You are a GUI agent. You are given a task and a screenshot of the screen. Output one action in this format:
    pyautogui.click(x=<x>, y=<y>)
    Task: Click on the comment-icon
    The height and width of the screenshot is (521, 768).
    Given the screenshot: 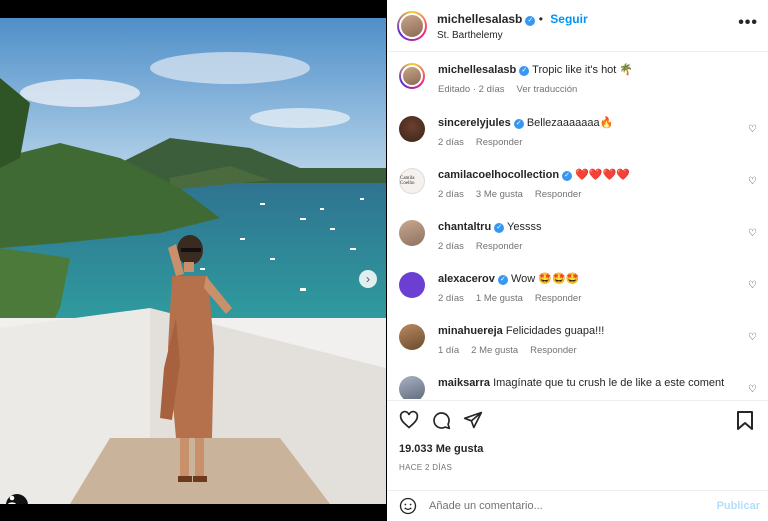 What is the action you would take?
    pyautogui.click(x=441, y=420)
    